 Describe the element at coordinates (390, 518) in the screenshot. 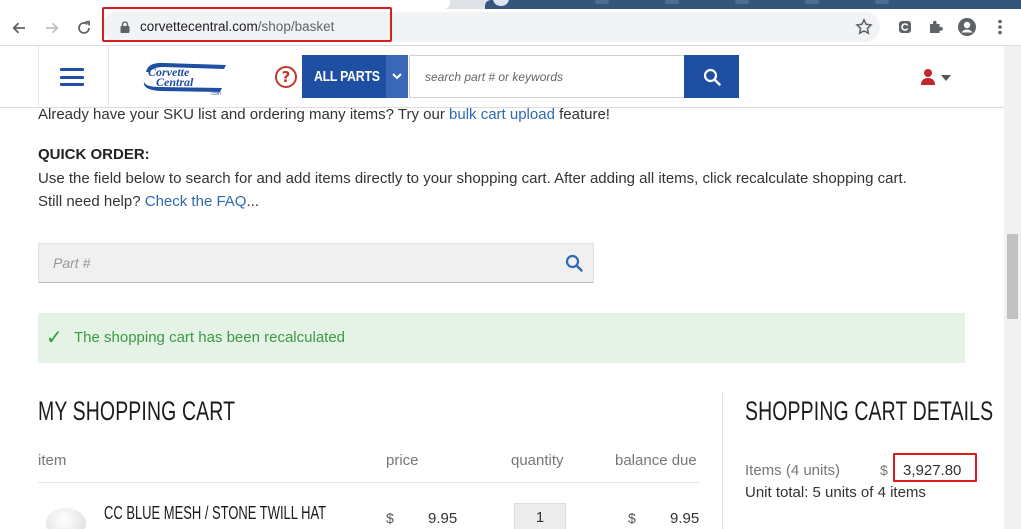

I see `price-currency: $` at that location.